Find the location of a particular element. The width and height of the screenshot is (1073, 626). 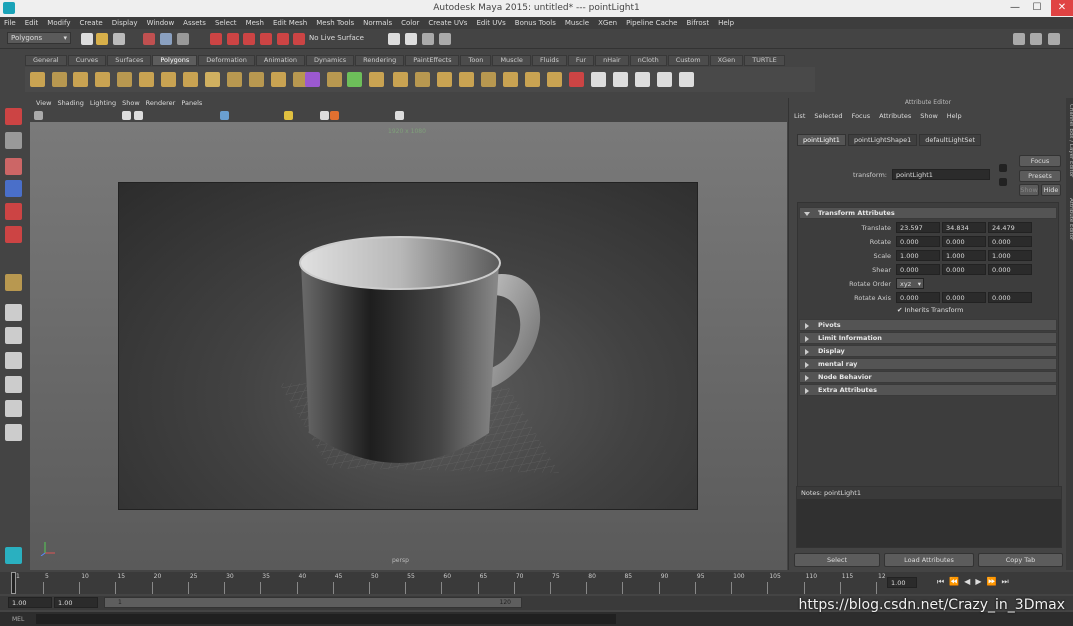

shelf-tab-rendering: Rendering is located at coordinates (380, 60).